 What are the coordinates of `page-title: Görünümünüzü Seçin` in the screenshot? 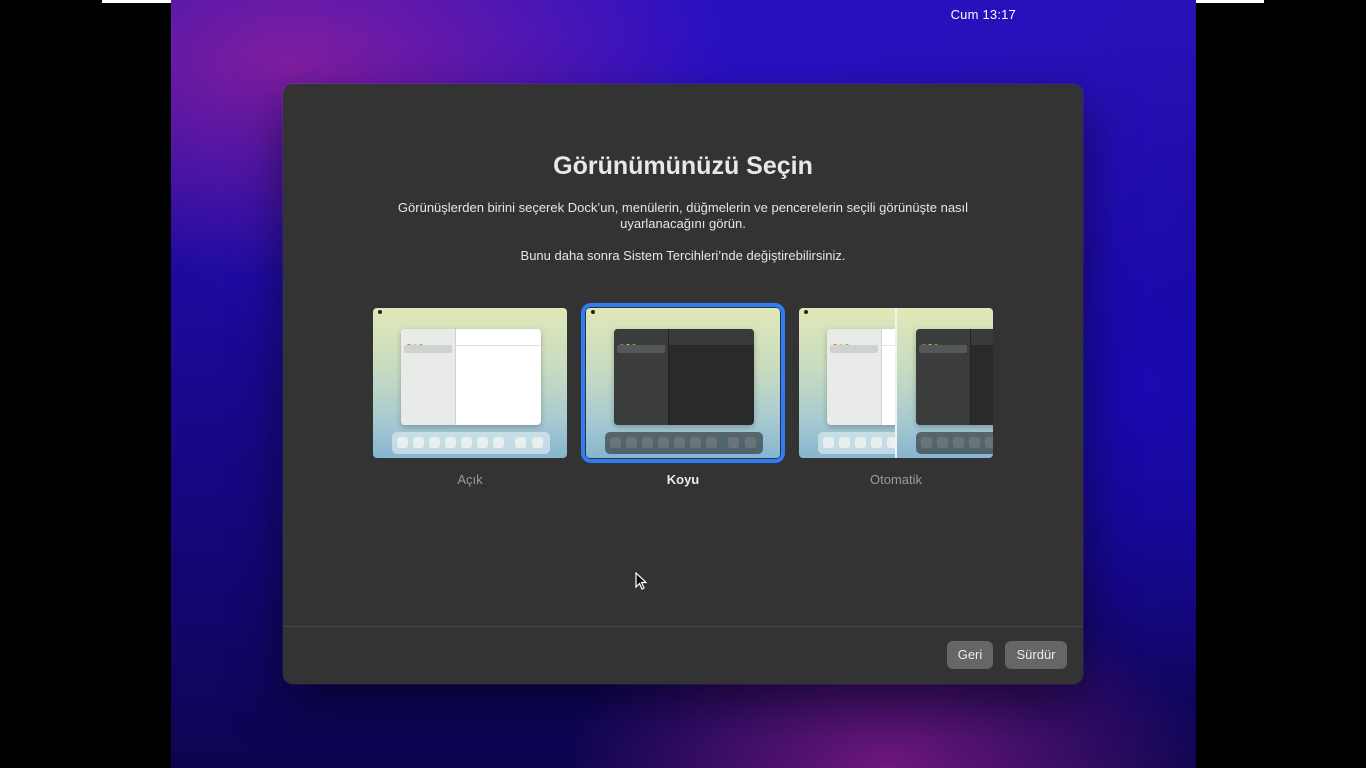 It's located at (683, 166).